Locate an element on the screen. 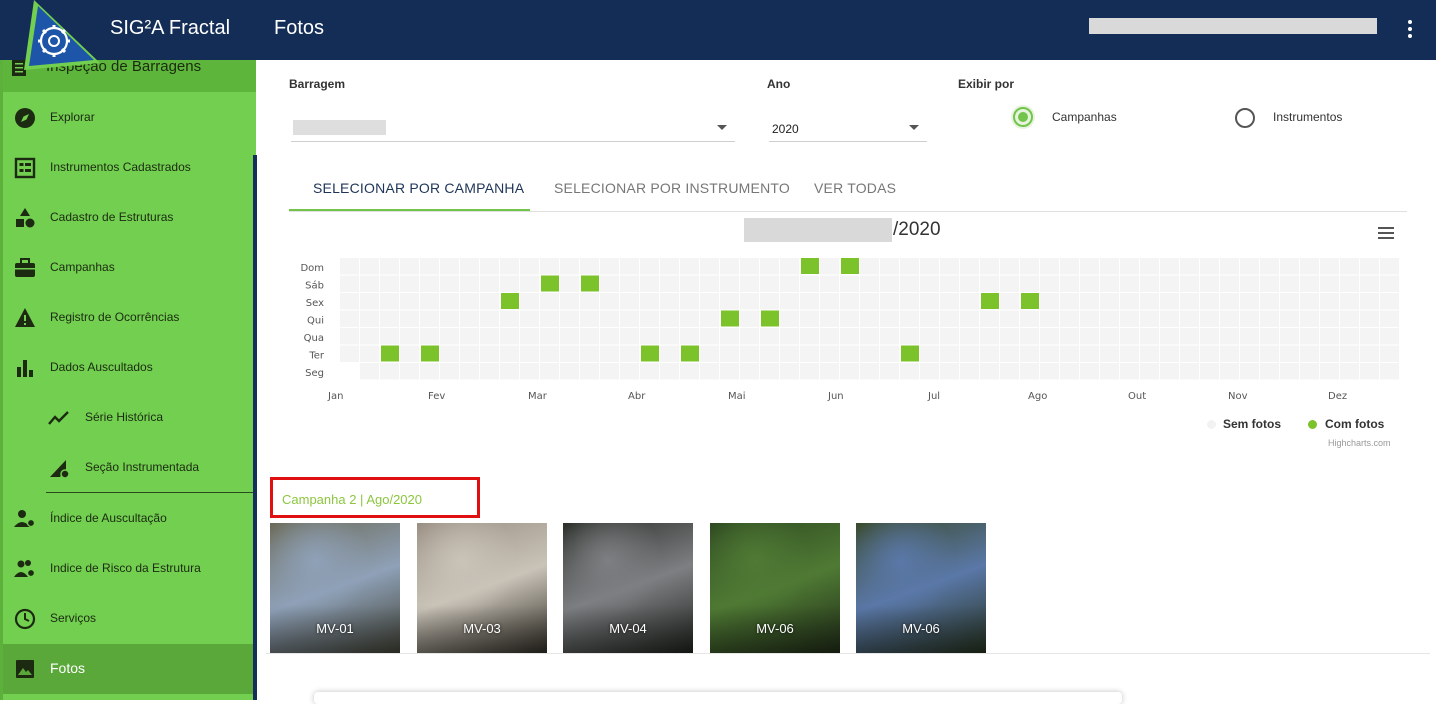  radio-campanhas-label: Campanhas is located at coordinates (1084, 117).